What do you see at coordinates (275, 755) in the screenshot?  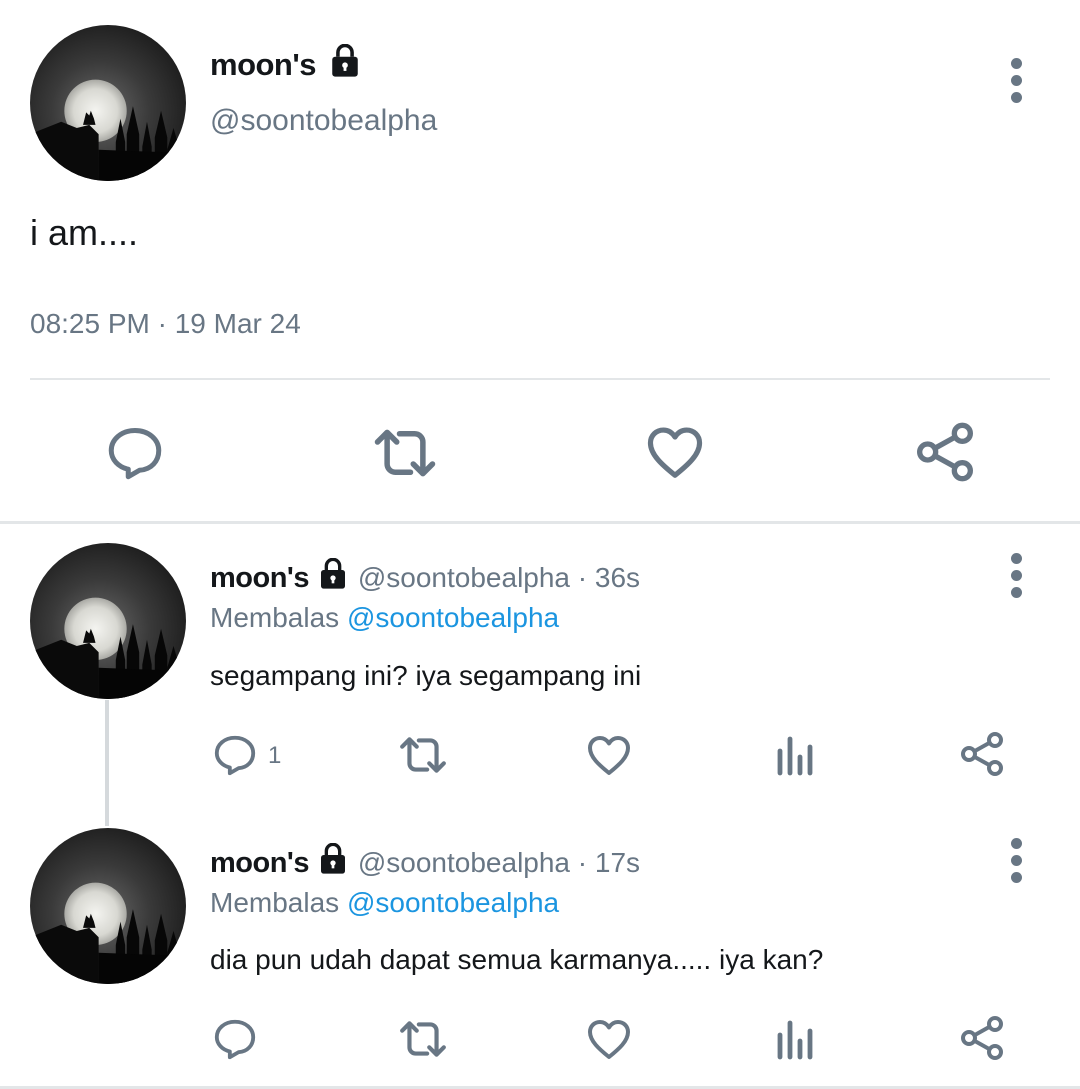 I see `reply-count: 1` at bounding box center [275, 755].